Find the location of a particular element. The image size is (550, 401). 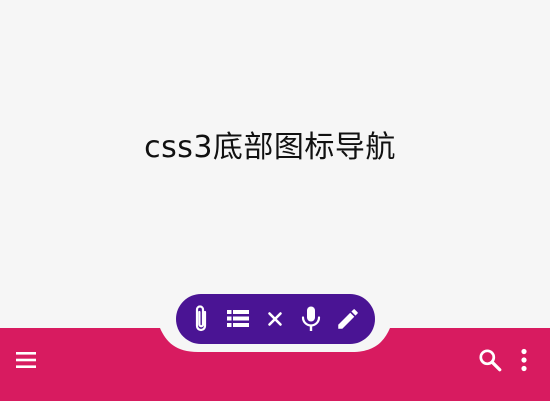

fab-action-menu is located at coordinates (275, 319).